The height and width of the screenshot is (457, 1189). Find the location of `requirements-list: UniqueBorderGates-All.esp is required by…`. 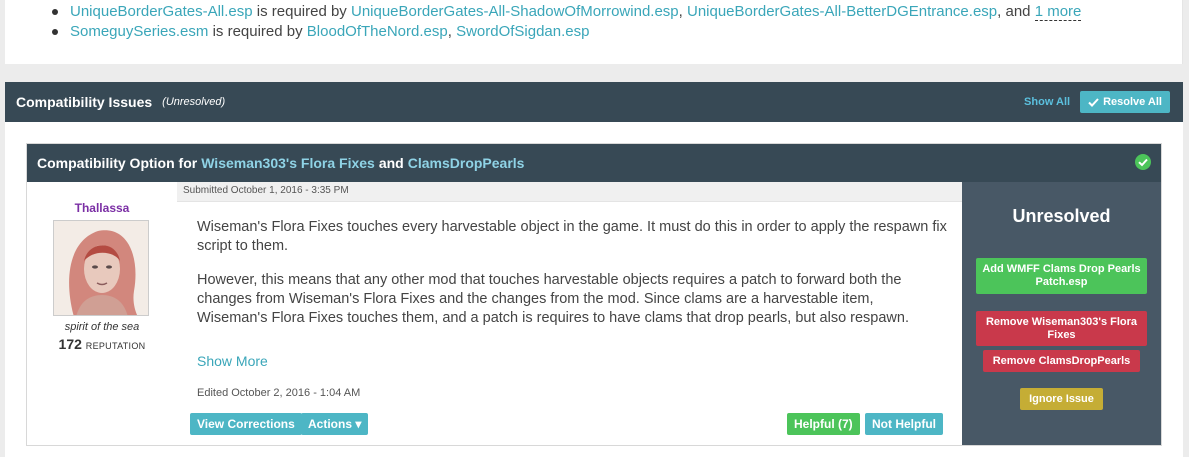

requirements-list: UniqueBorderGates-All.esp is required by… is located at coordinates (567, 22).